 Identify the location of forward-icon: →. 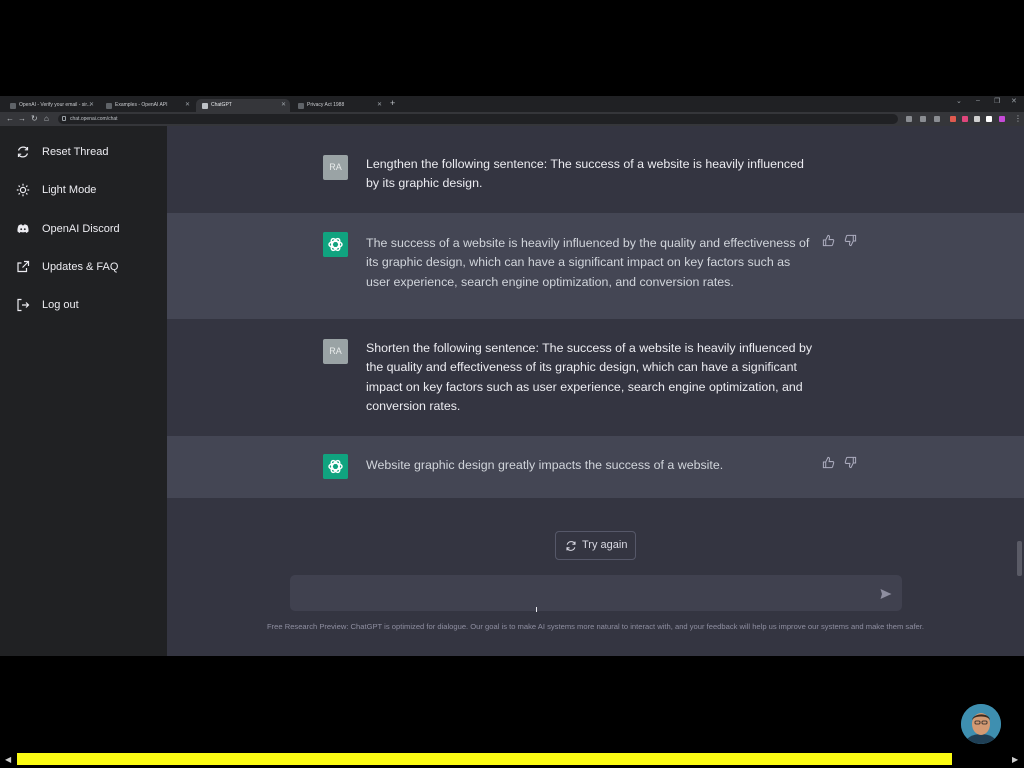
(22, 119).